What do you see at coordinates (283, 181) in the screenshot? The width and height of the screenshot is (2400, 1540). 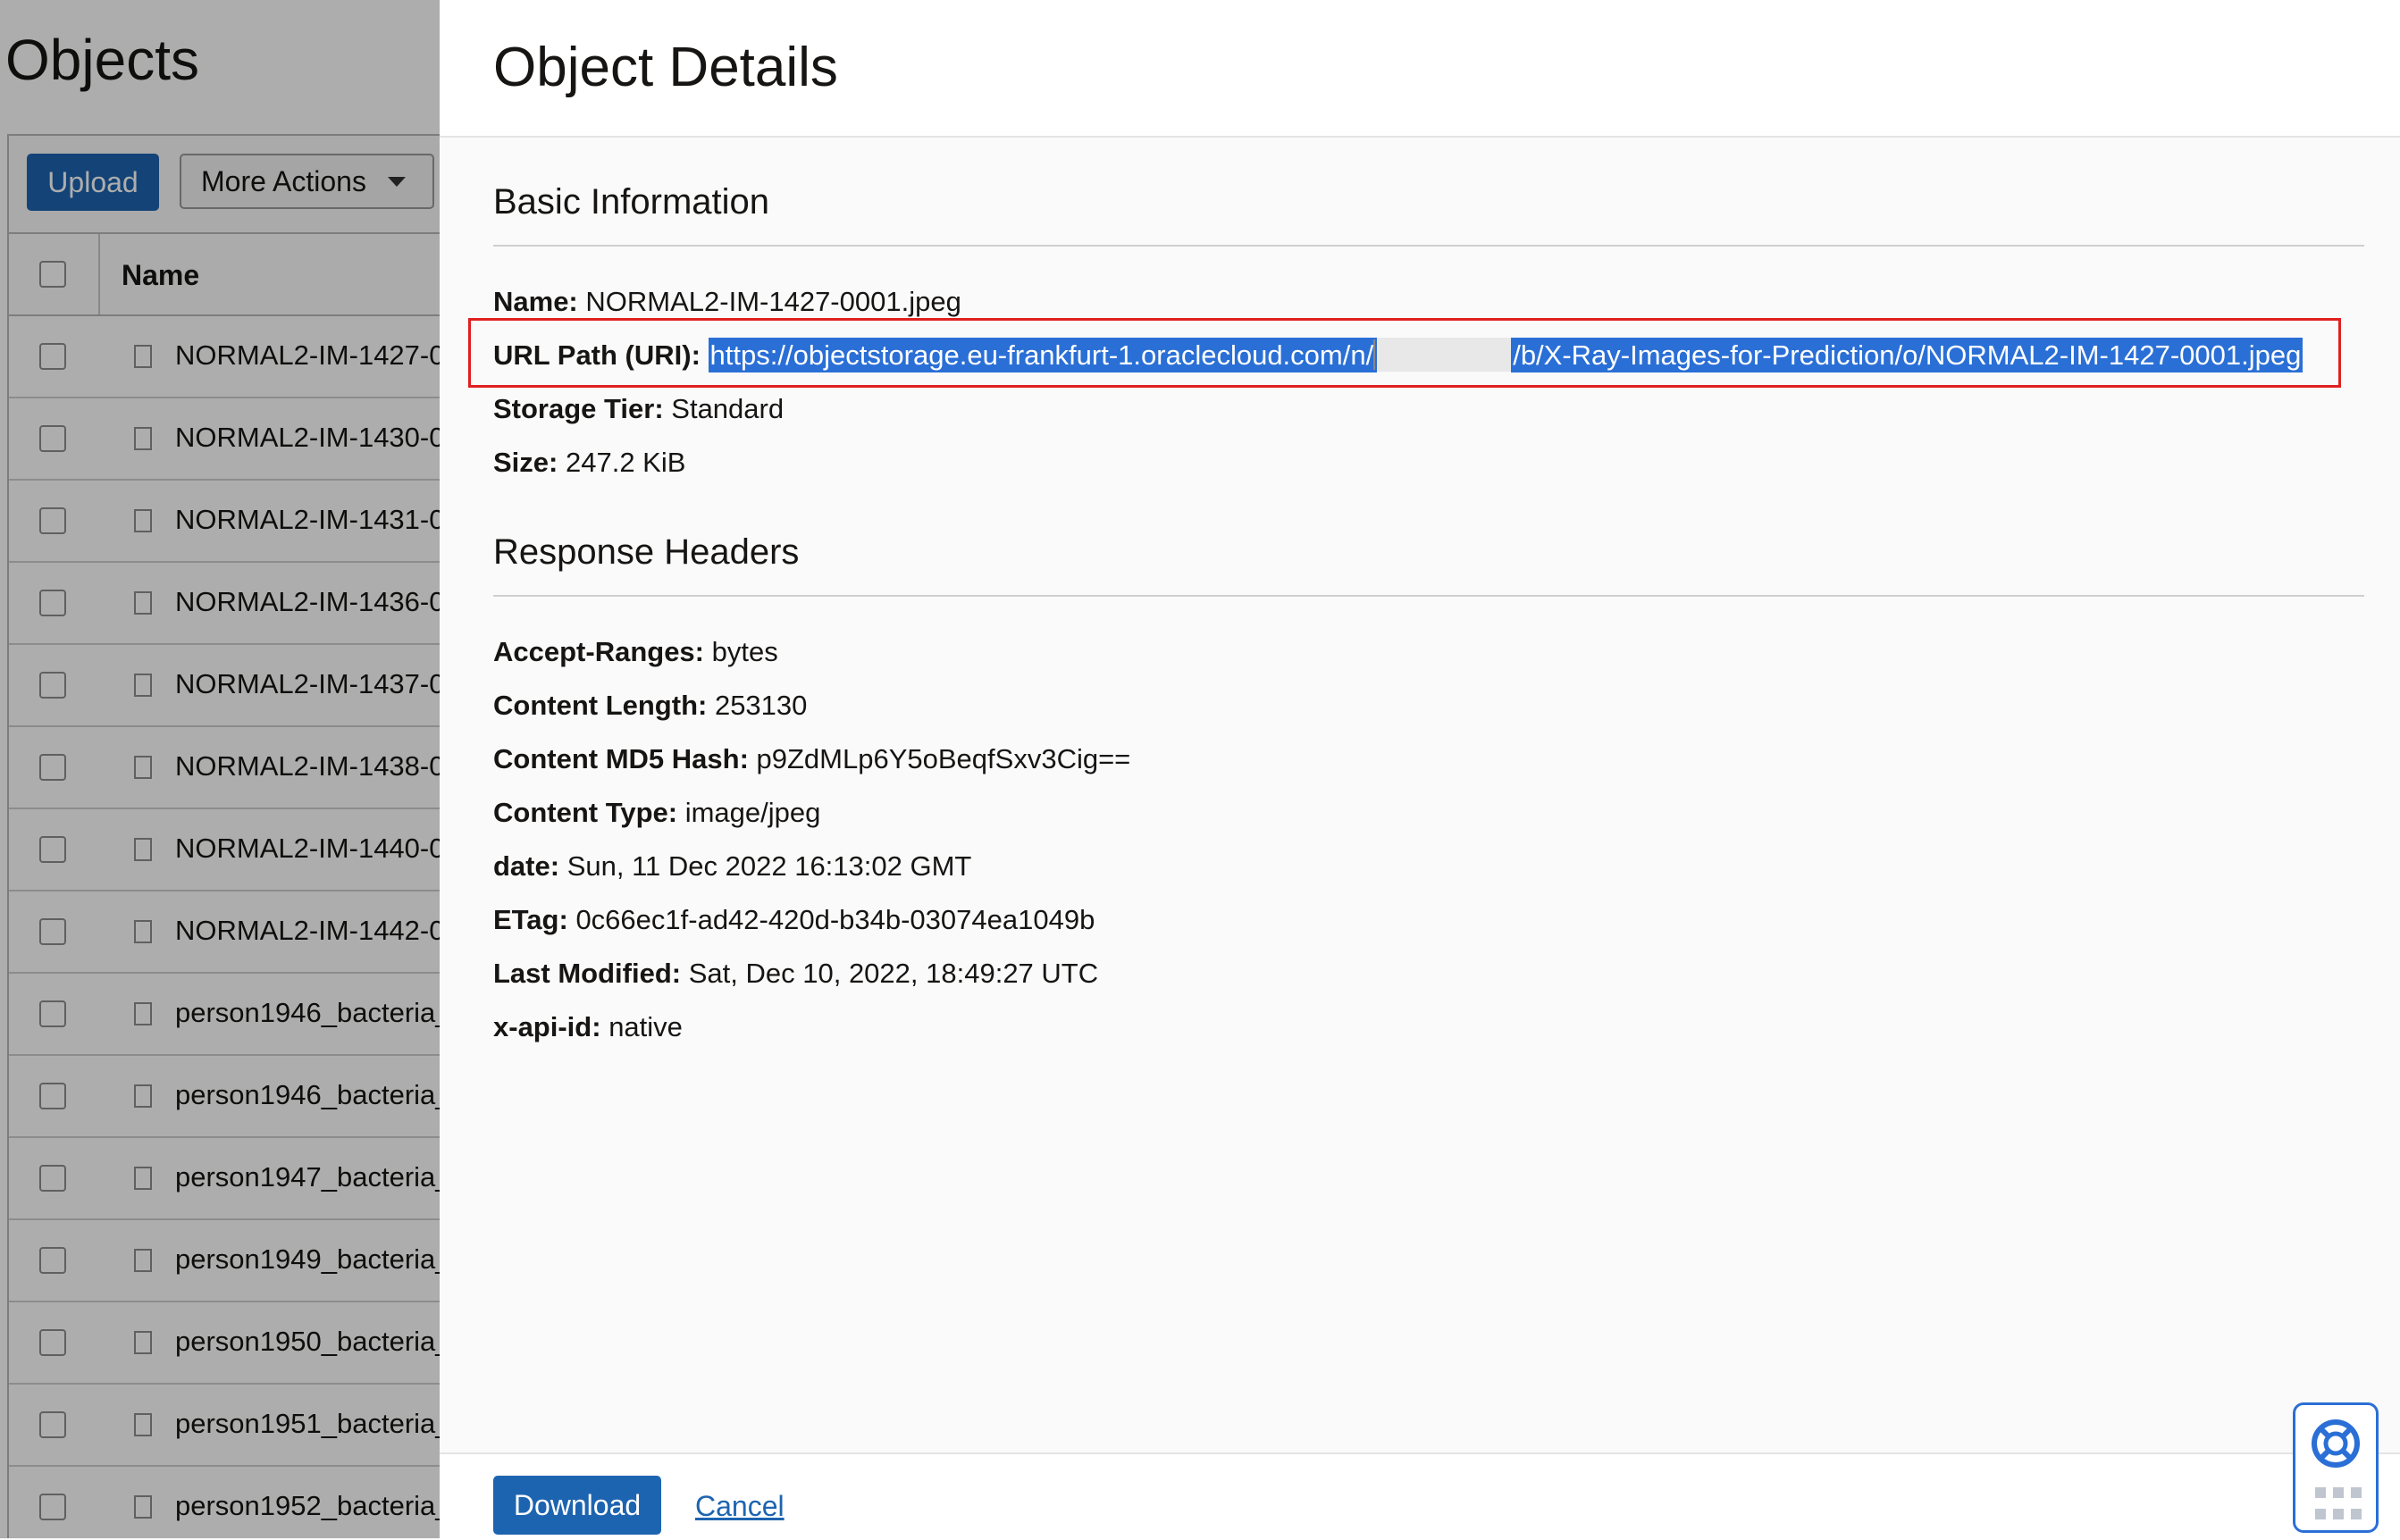 I see `more-actions-label: More Actions` at bounding box center [283, 181].